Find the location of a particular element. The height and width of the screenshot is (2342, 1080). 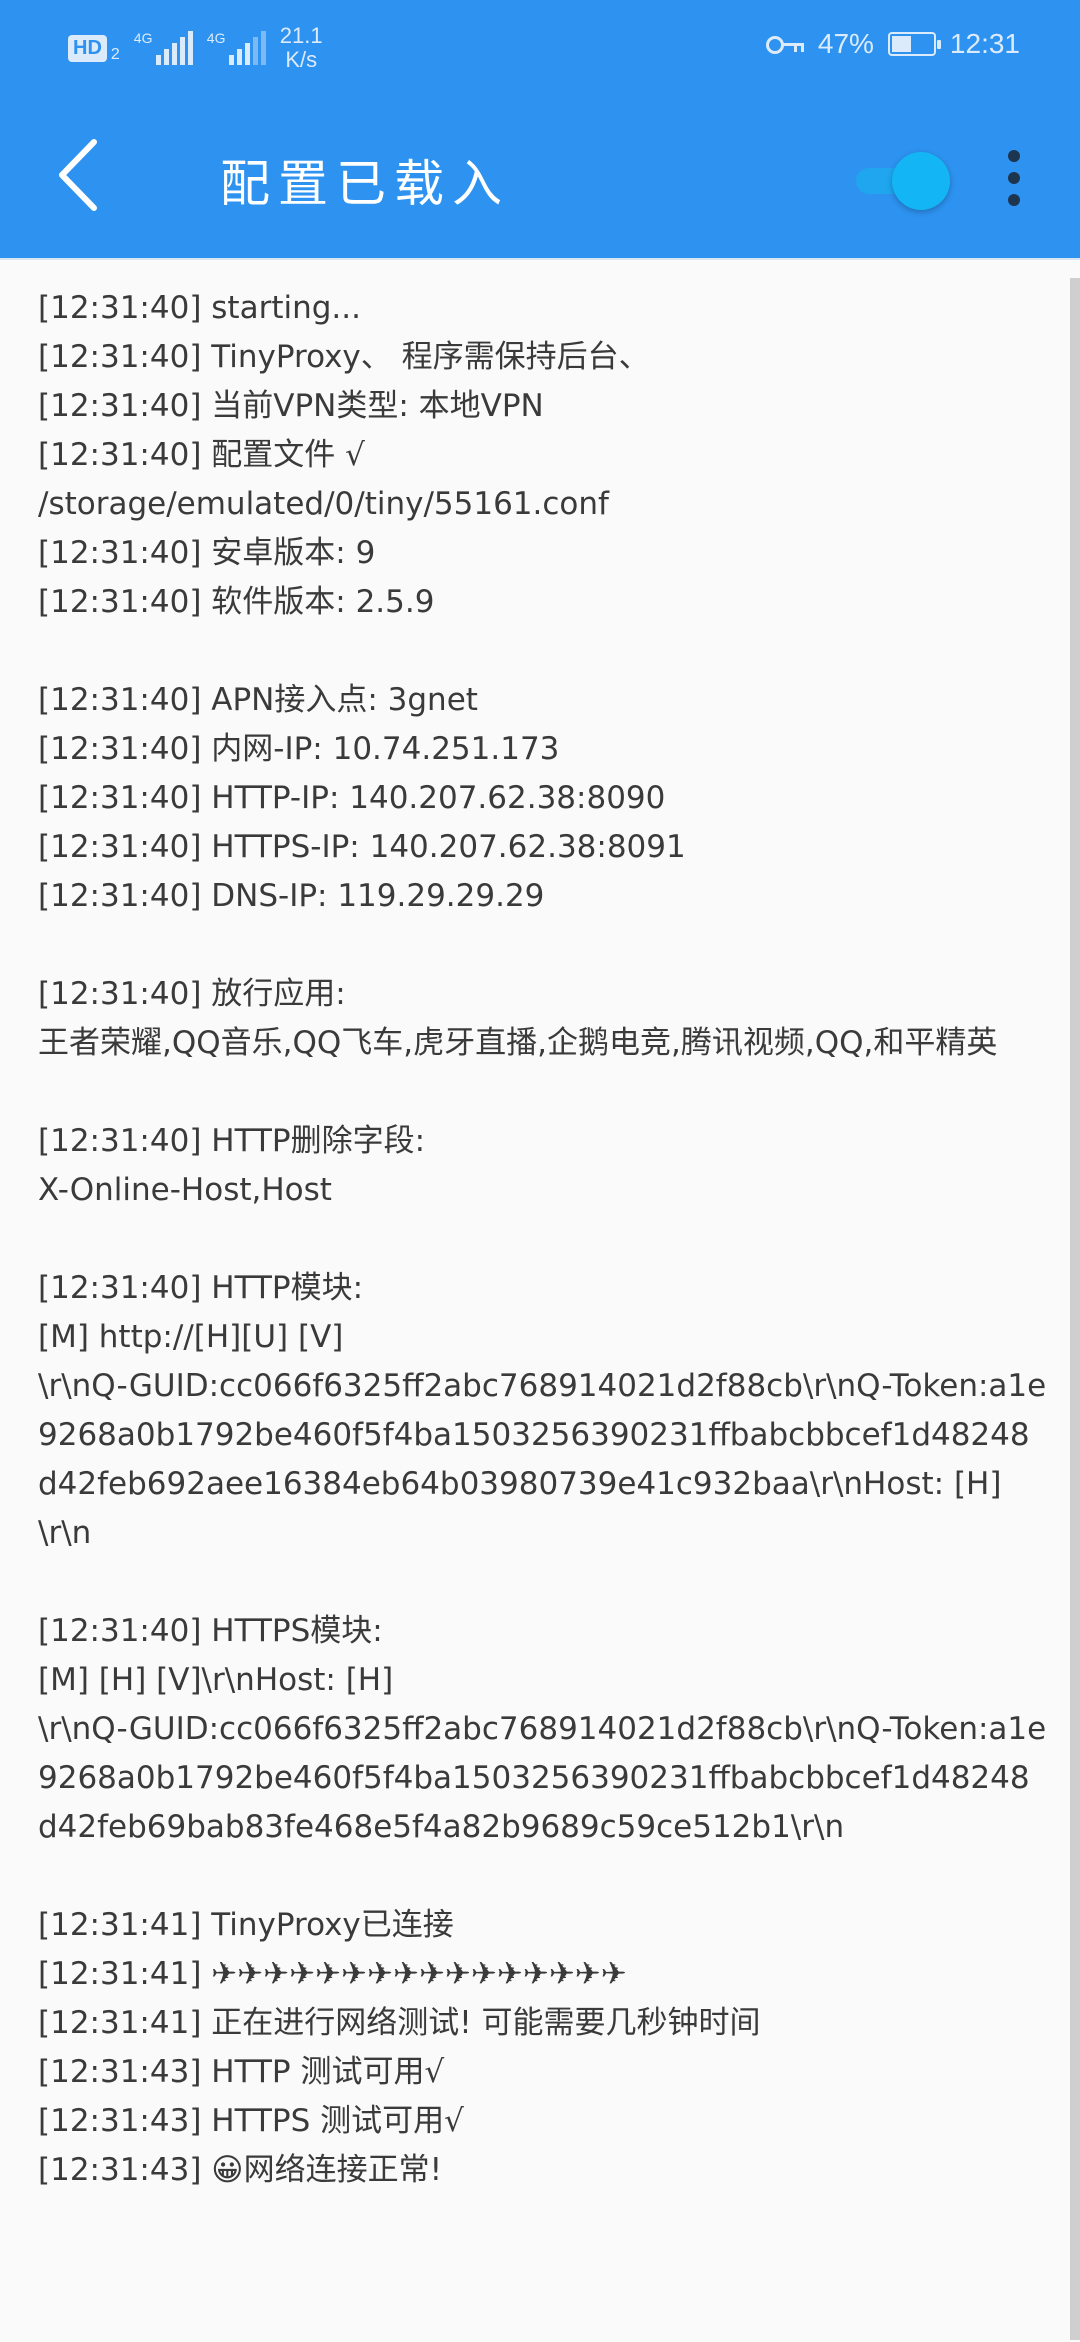

battery-fill is located at coordinates (901, 44).